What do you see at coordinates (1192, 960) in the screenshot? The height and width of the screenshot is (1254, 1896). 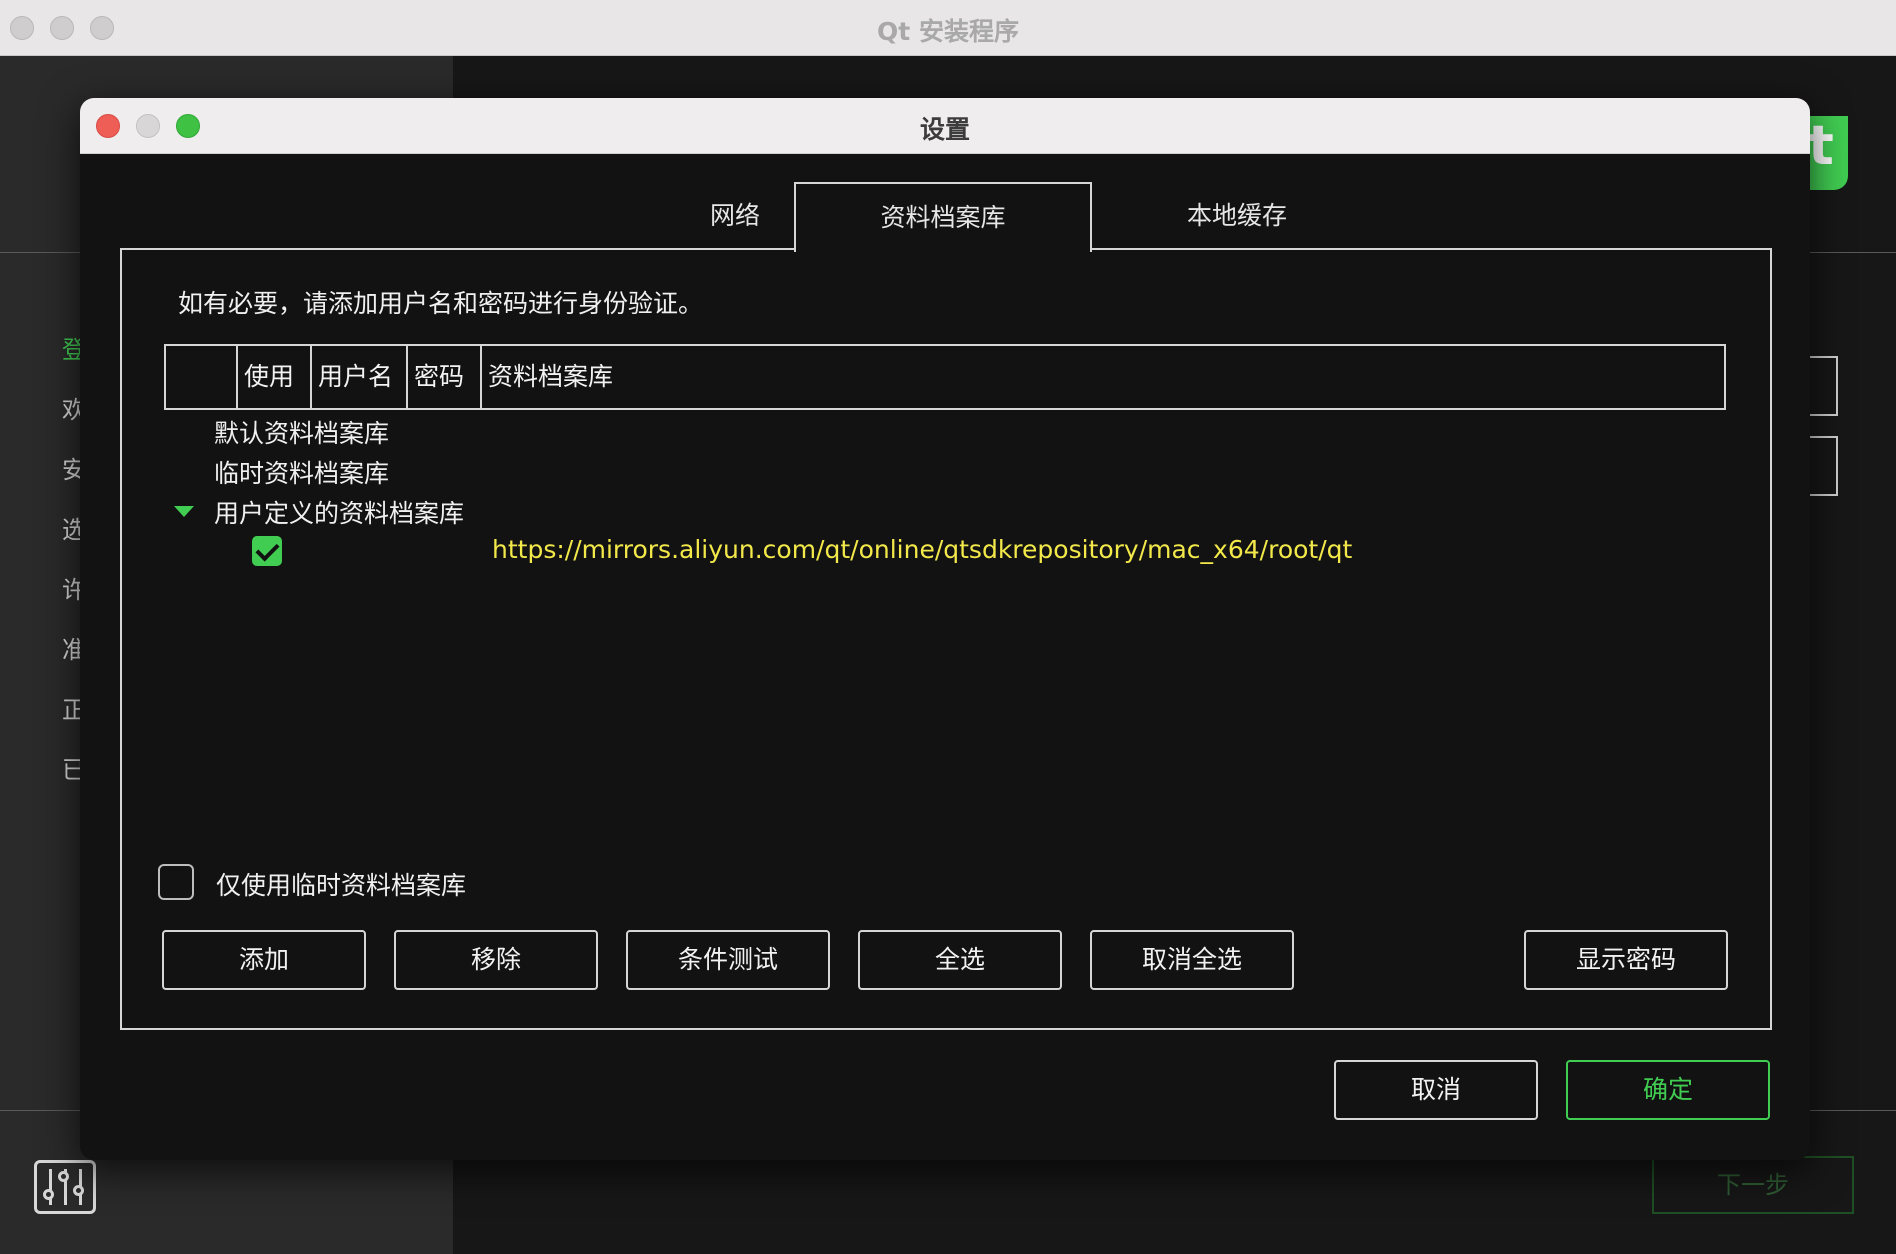 I see `deselect-all-button: 取消全选` at bounding box center [1192, 960].